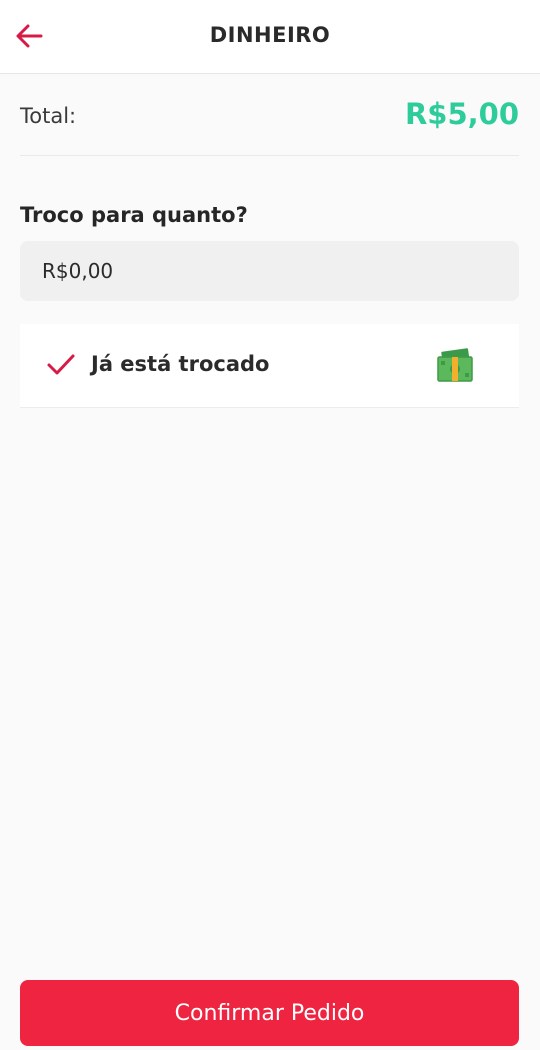 The height and width of the screenshot is (1050, 540). I want to click on checkmark-icon, so click(61, 364).